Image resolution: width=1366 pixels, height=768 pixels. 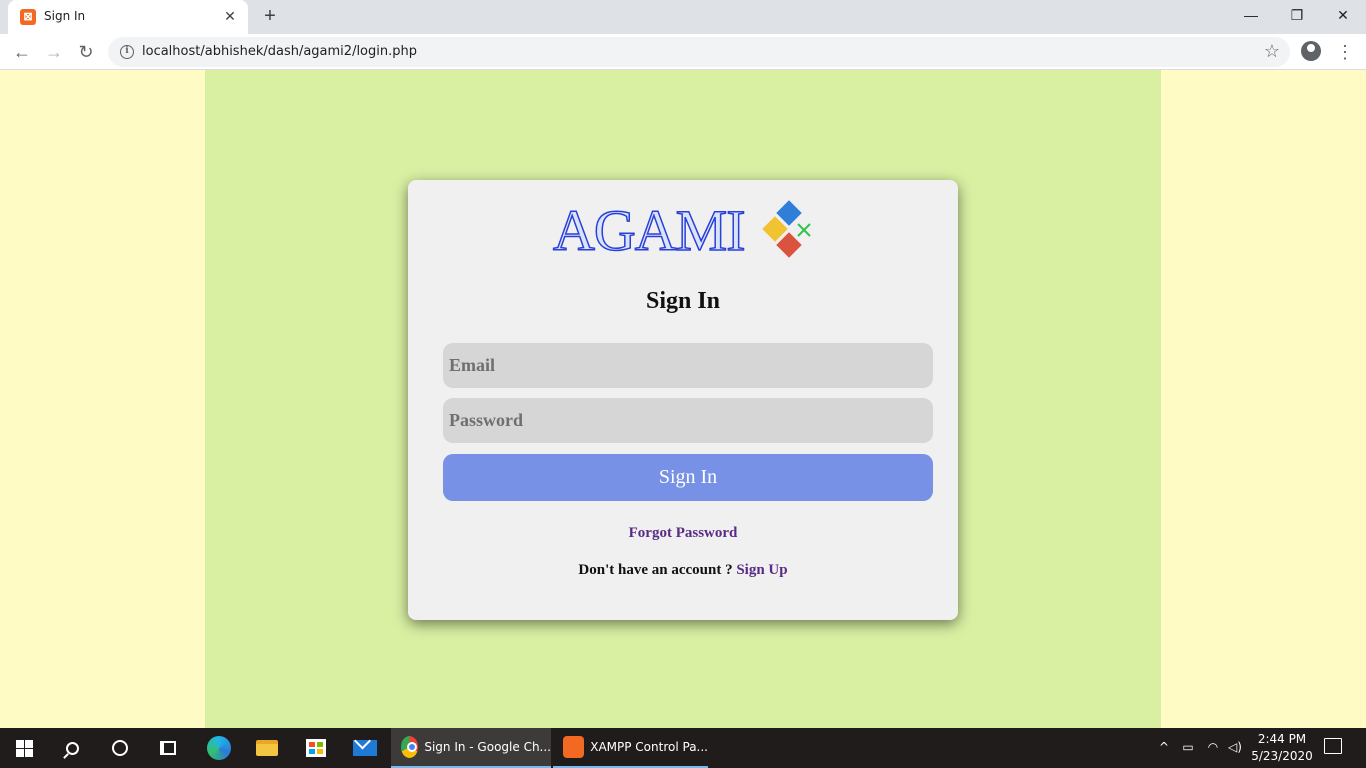 What do you see at coordinates (1164, 748) in the screenshot?
I see `chevron-up-icon: ^` at bounding box center [1164, 748].